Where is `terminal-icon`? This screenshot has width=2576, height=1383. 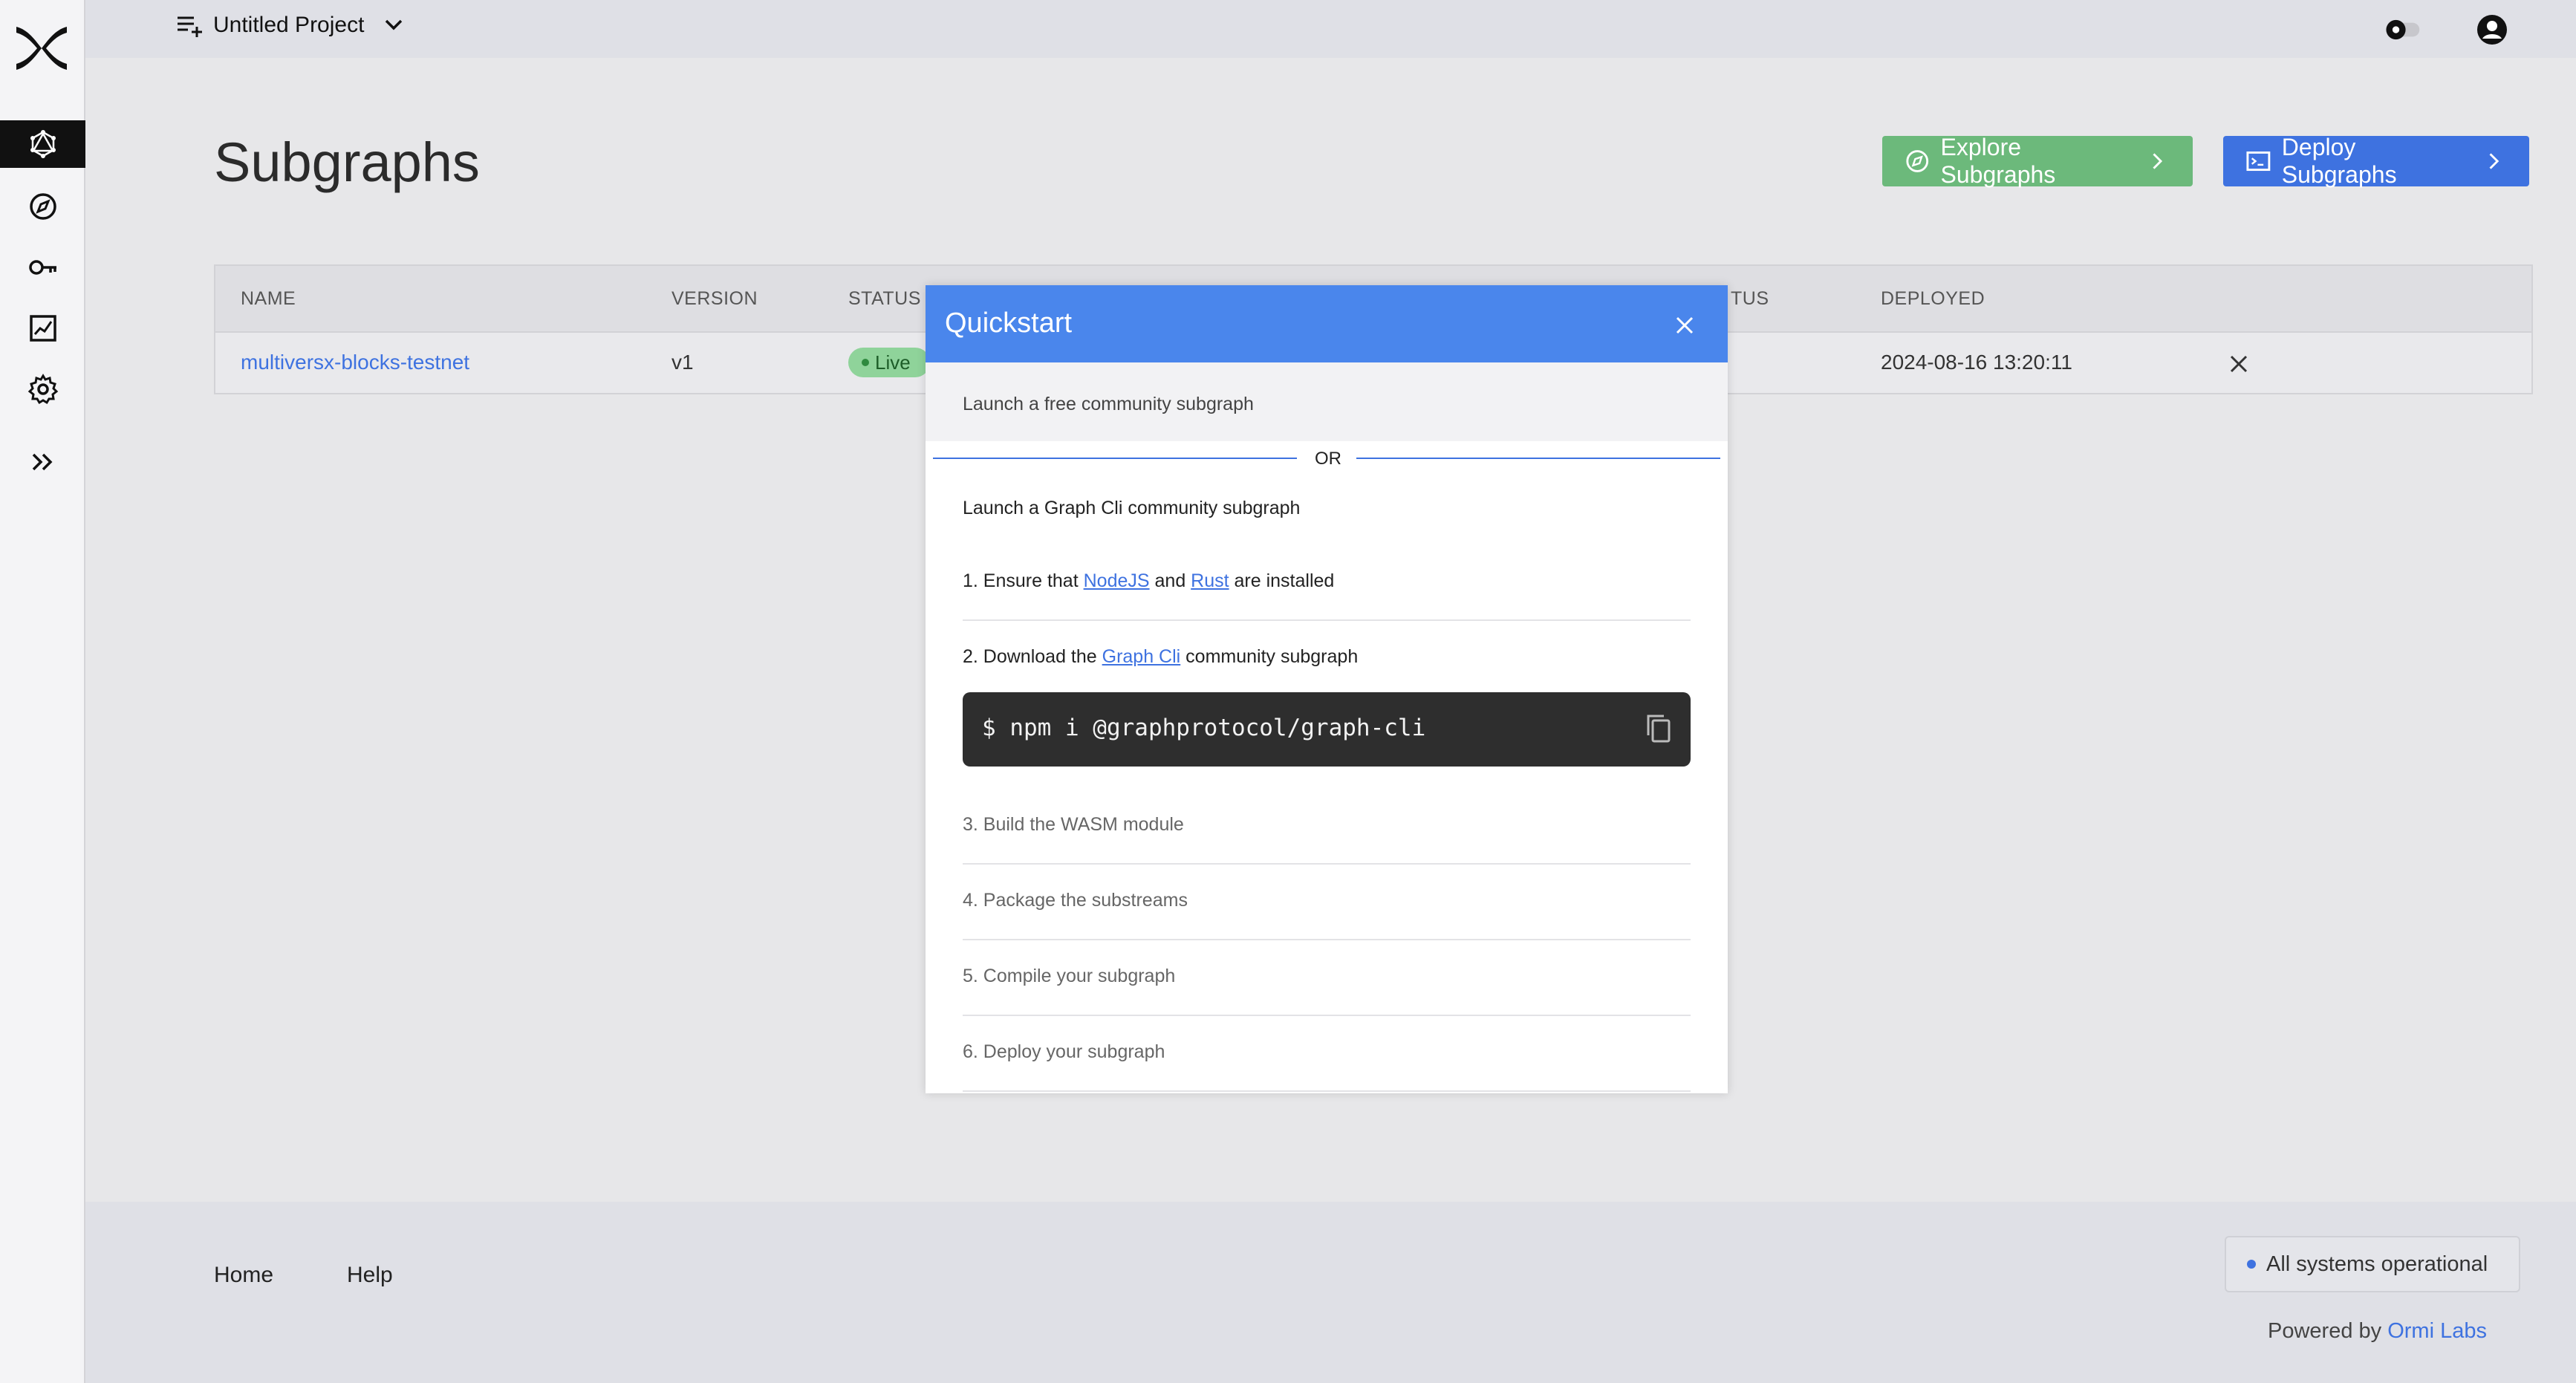
terminal-icon is located at coordinates (2258, 161).